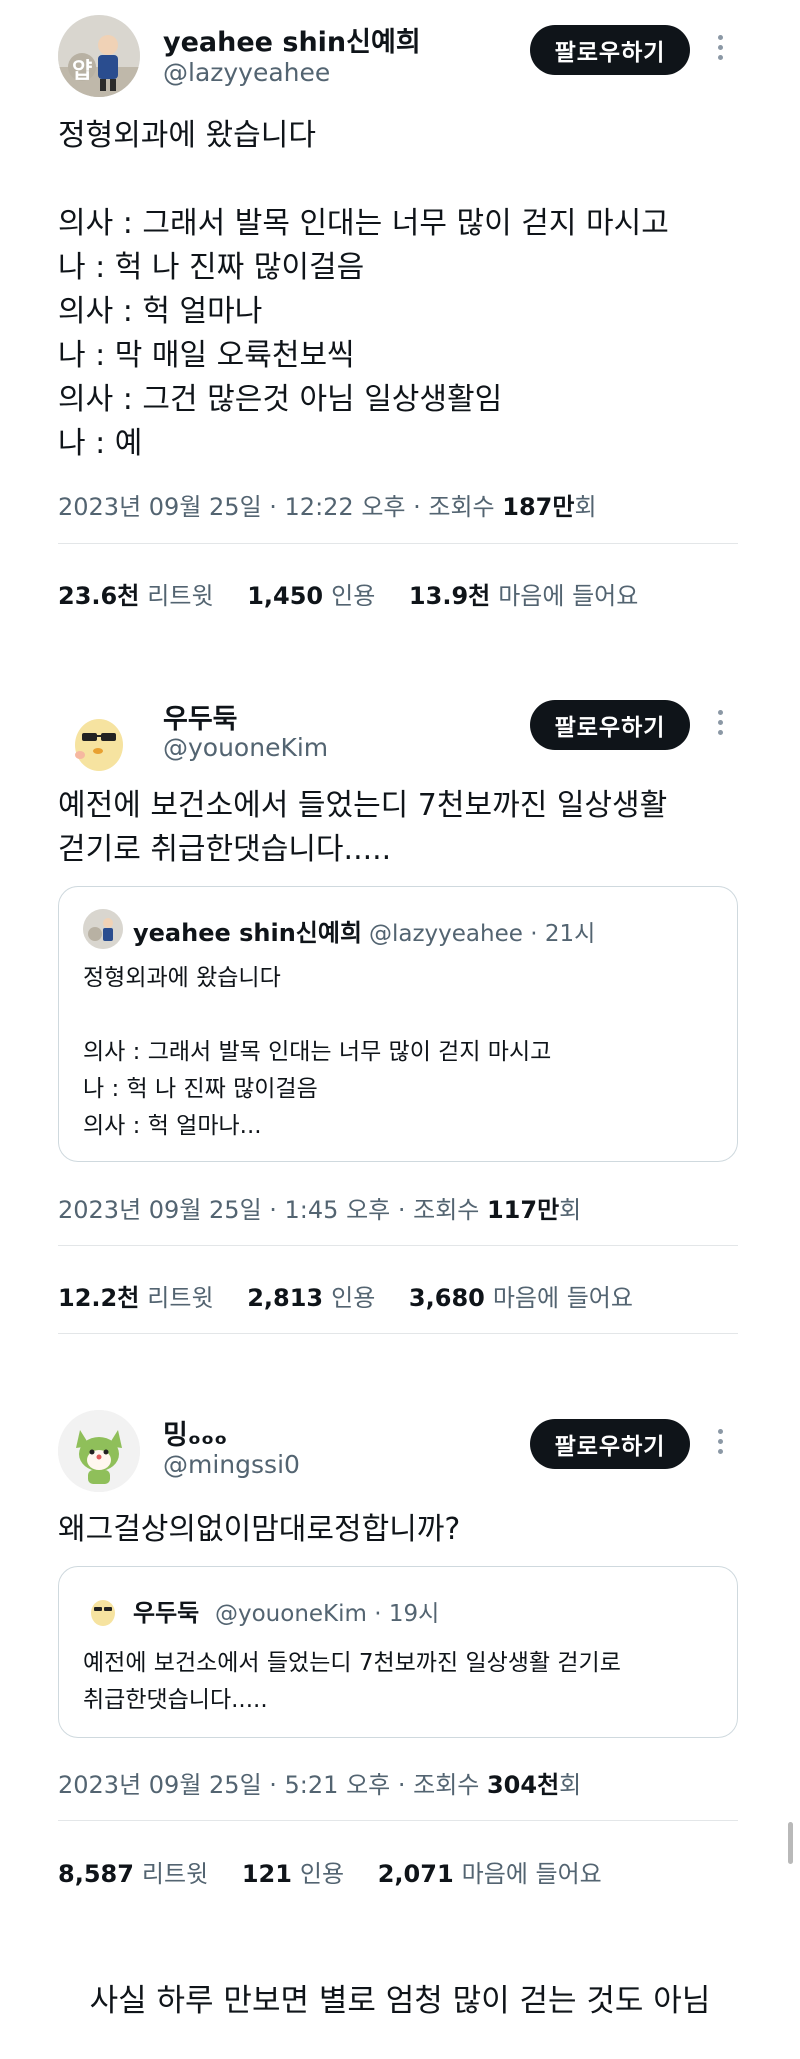  What do you see at coordinates (99, 56) in the screenshot?
I see `avatar: 얍` at bounding box center [99, 56].